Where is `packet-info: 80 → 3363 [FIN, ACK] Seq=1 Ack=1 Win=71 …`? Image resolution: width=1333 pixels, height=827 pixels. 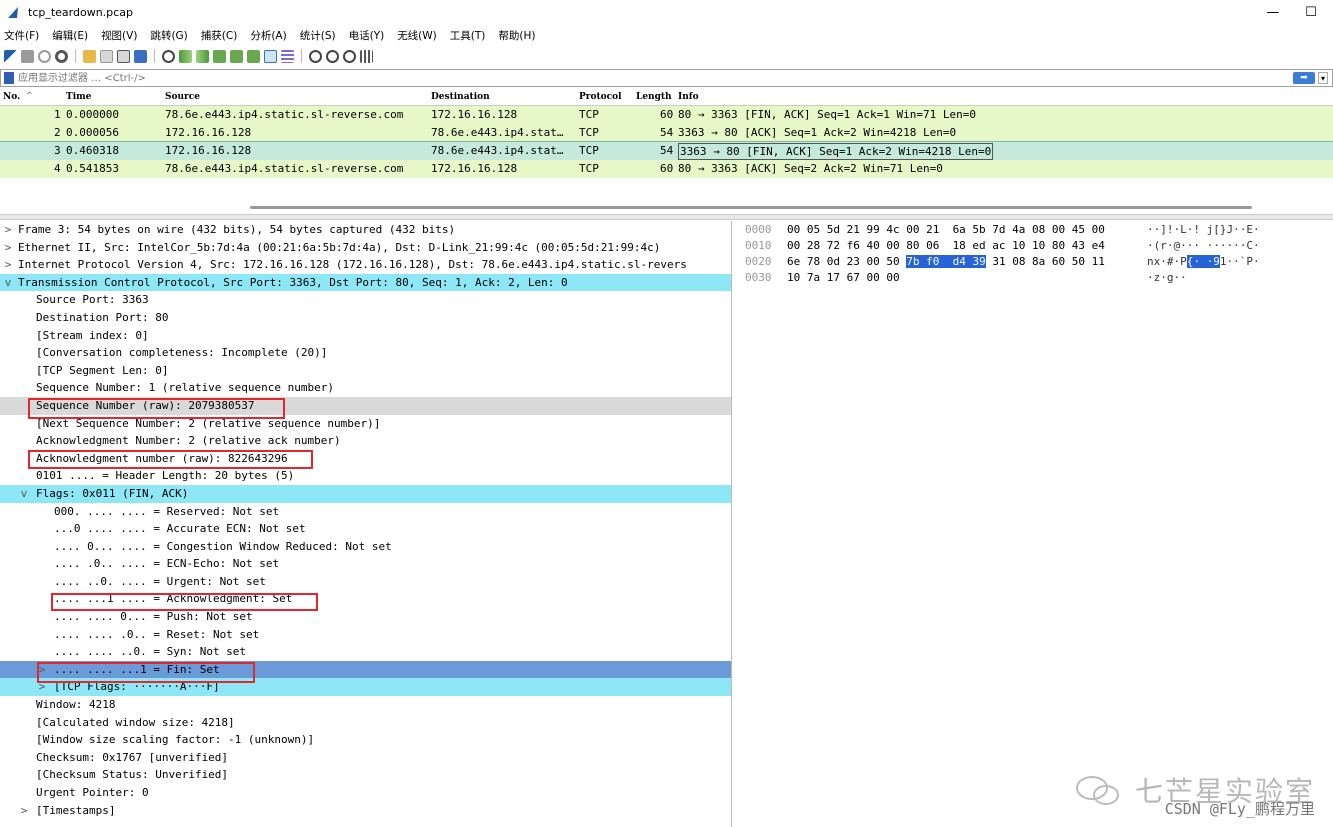
packet-info: 80 → 3363 [FIN, ACK] Seq=1 Ack=1 Win=71 … is located at coordinates (827, 114).